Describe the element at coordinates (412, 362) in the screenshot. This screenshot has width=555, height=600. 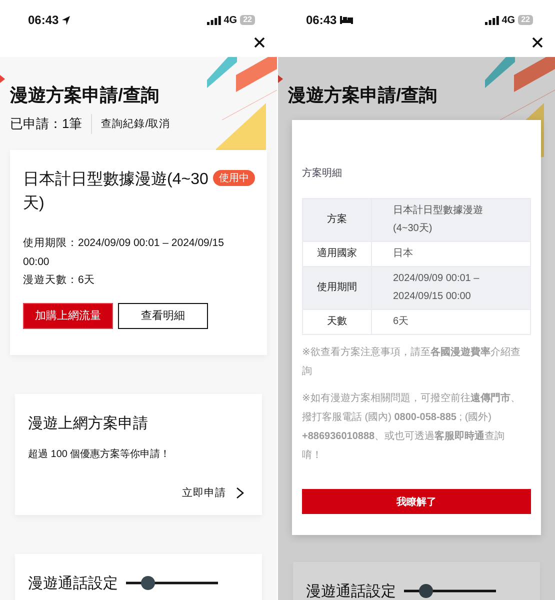
I see `note-text: ※欲查看方案注意事項，請至各國漫遊費率介紹查詢` at that location.